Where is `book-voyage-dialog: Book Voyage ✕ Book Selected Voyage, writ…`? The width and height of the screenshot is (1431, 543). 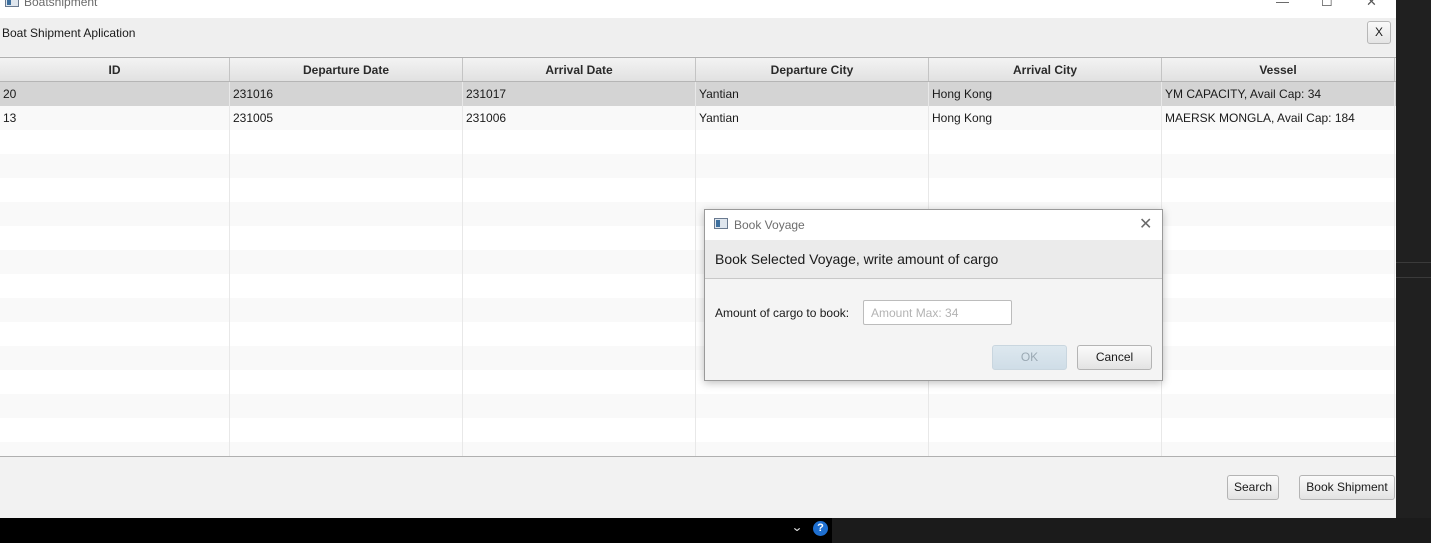 book-voyage-dialog: Book Voyage ✕ Book Selected Voyage, writ… is located at coordinates (933, 295).